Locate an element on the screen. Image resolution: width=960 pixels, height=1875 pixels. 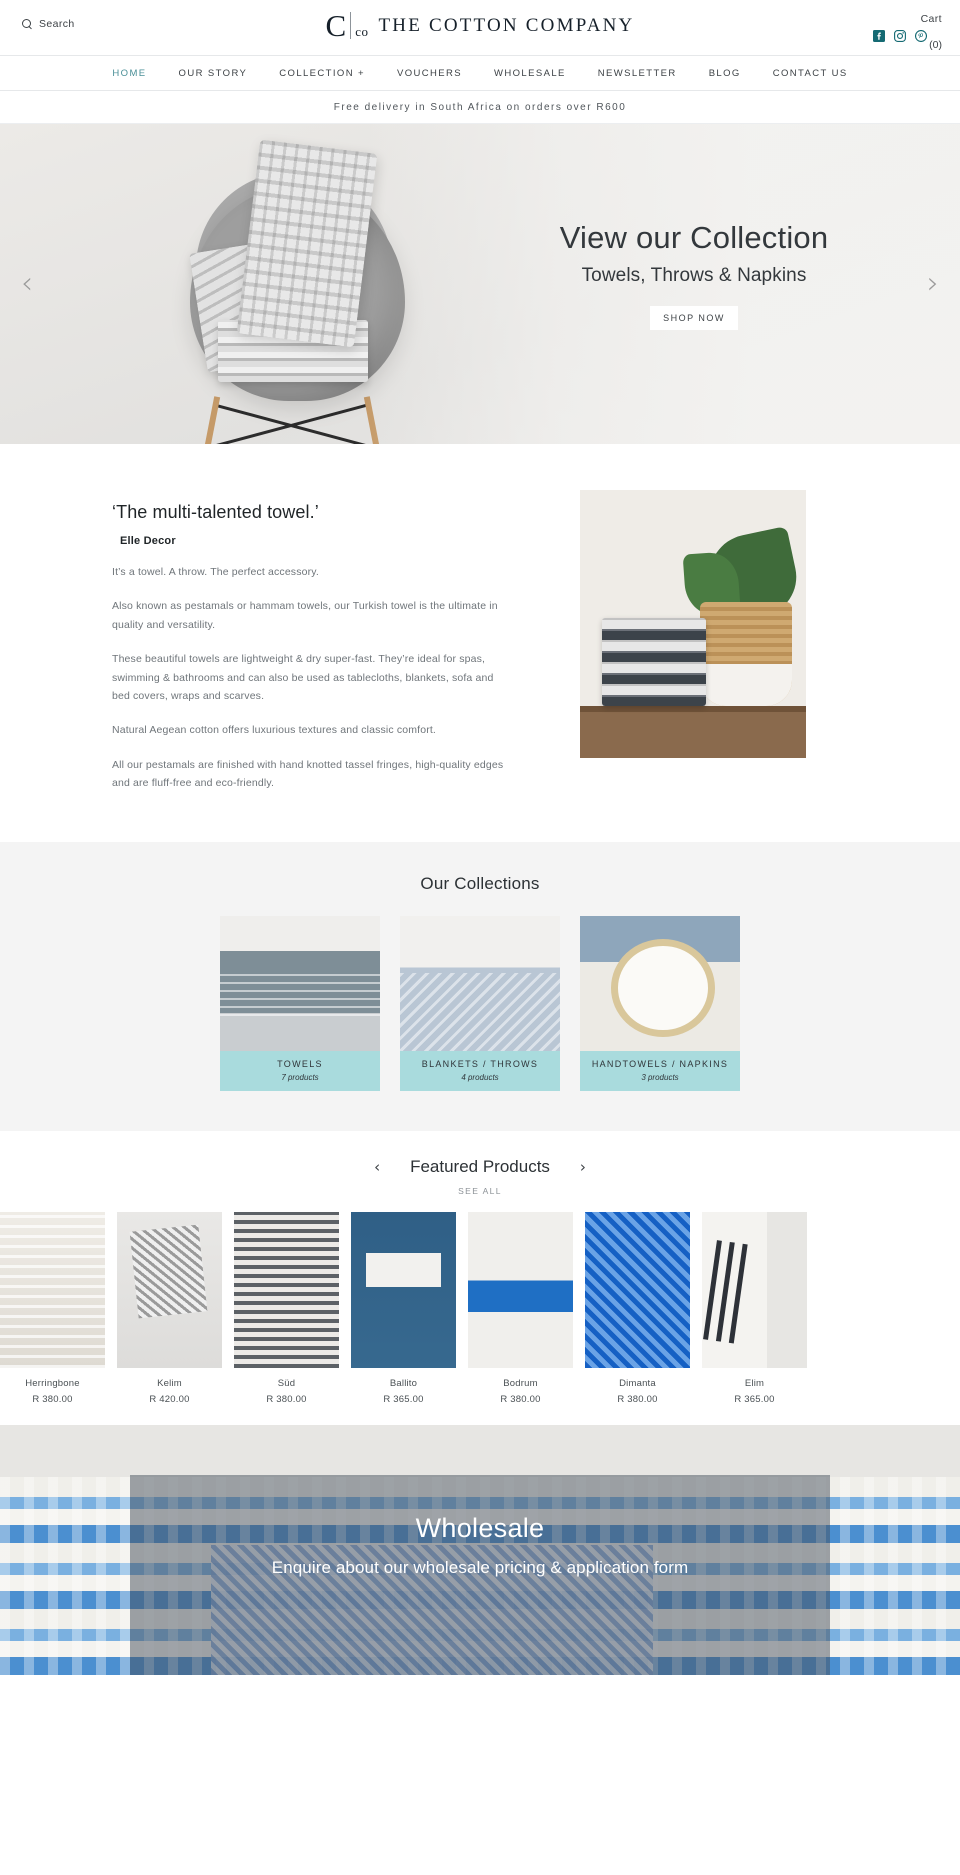
nav-item-vouchers: VOUCHERS is located at coordinates (429, 73).